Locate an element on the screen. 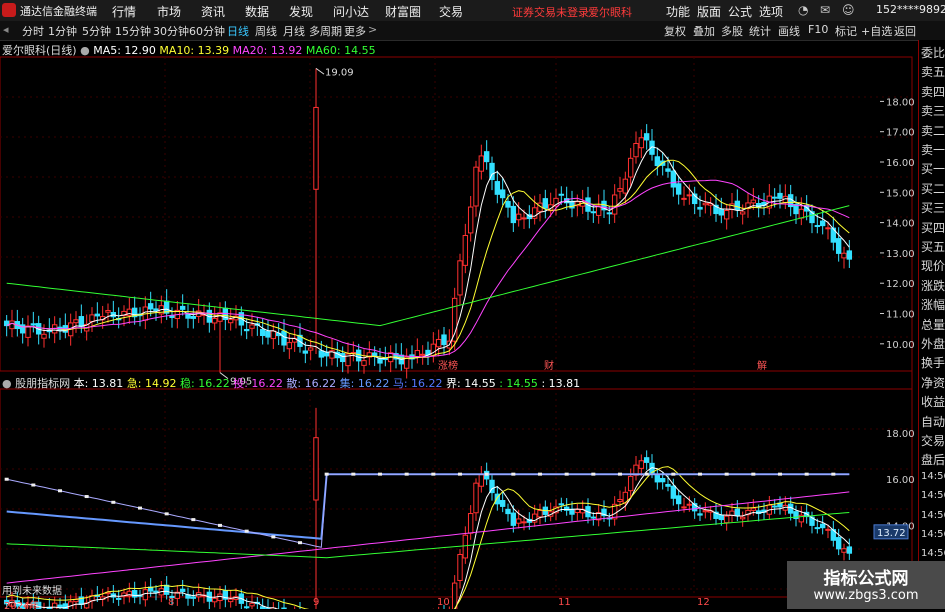 This screenshot has width=945, height=612. quote-panel-item: 涨幅 is located at coordinates (933, 304).